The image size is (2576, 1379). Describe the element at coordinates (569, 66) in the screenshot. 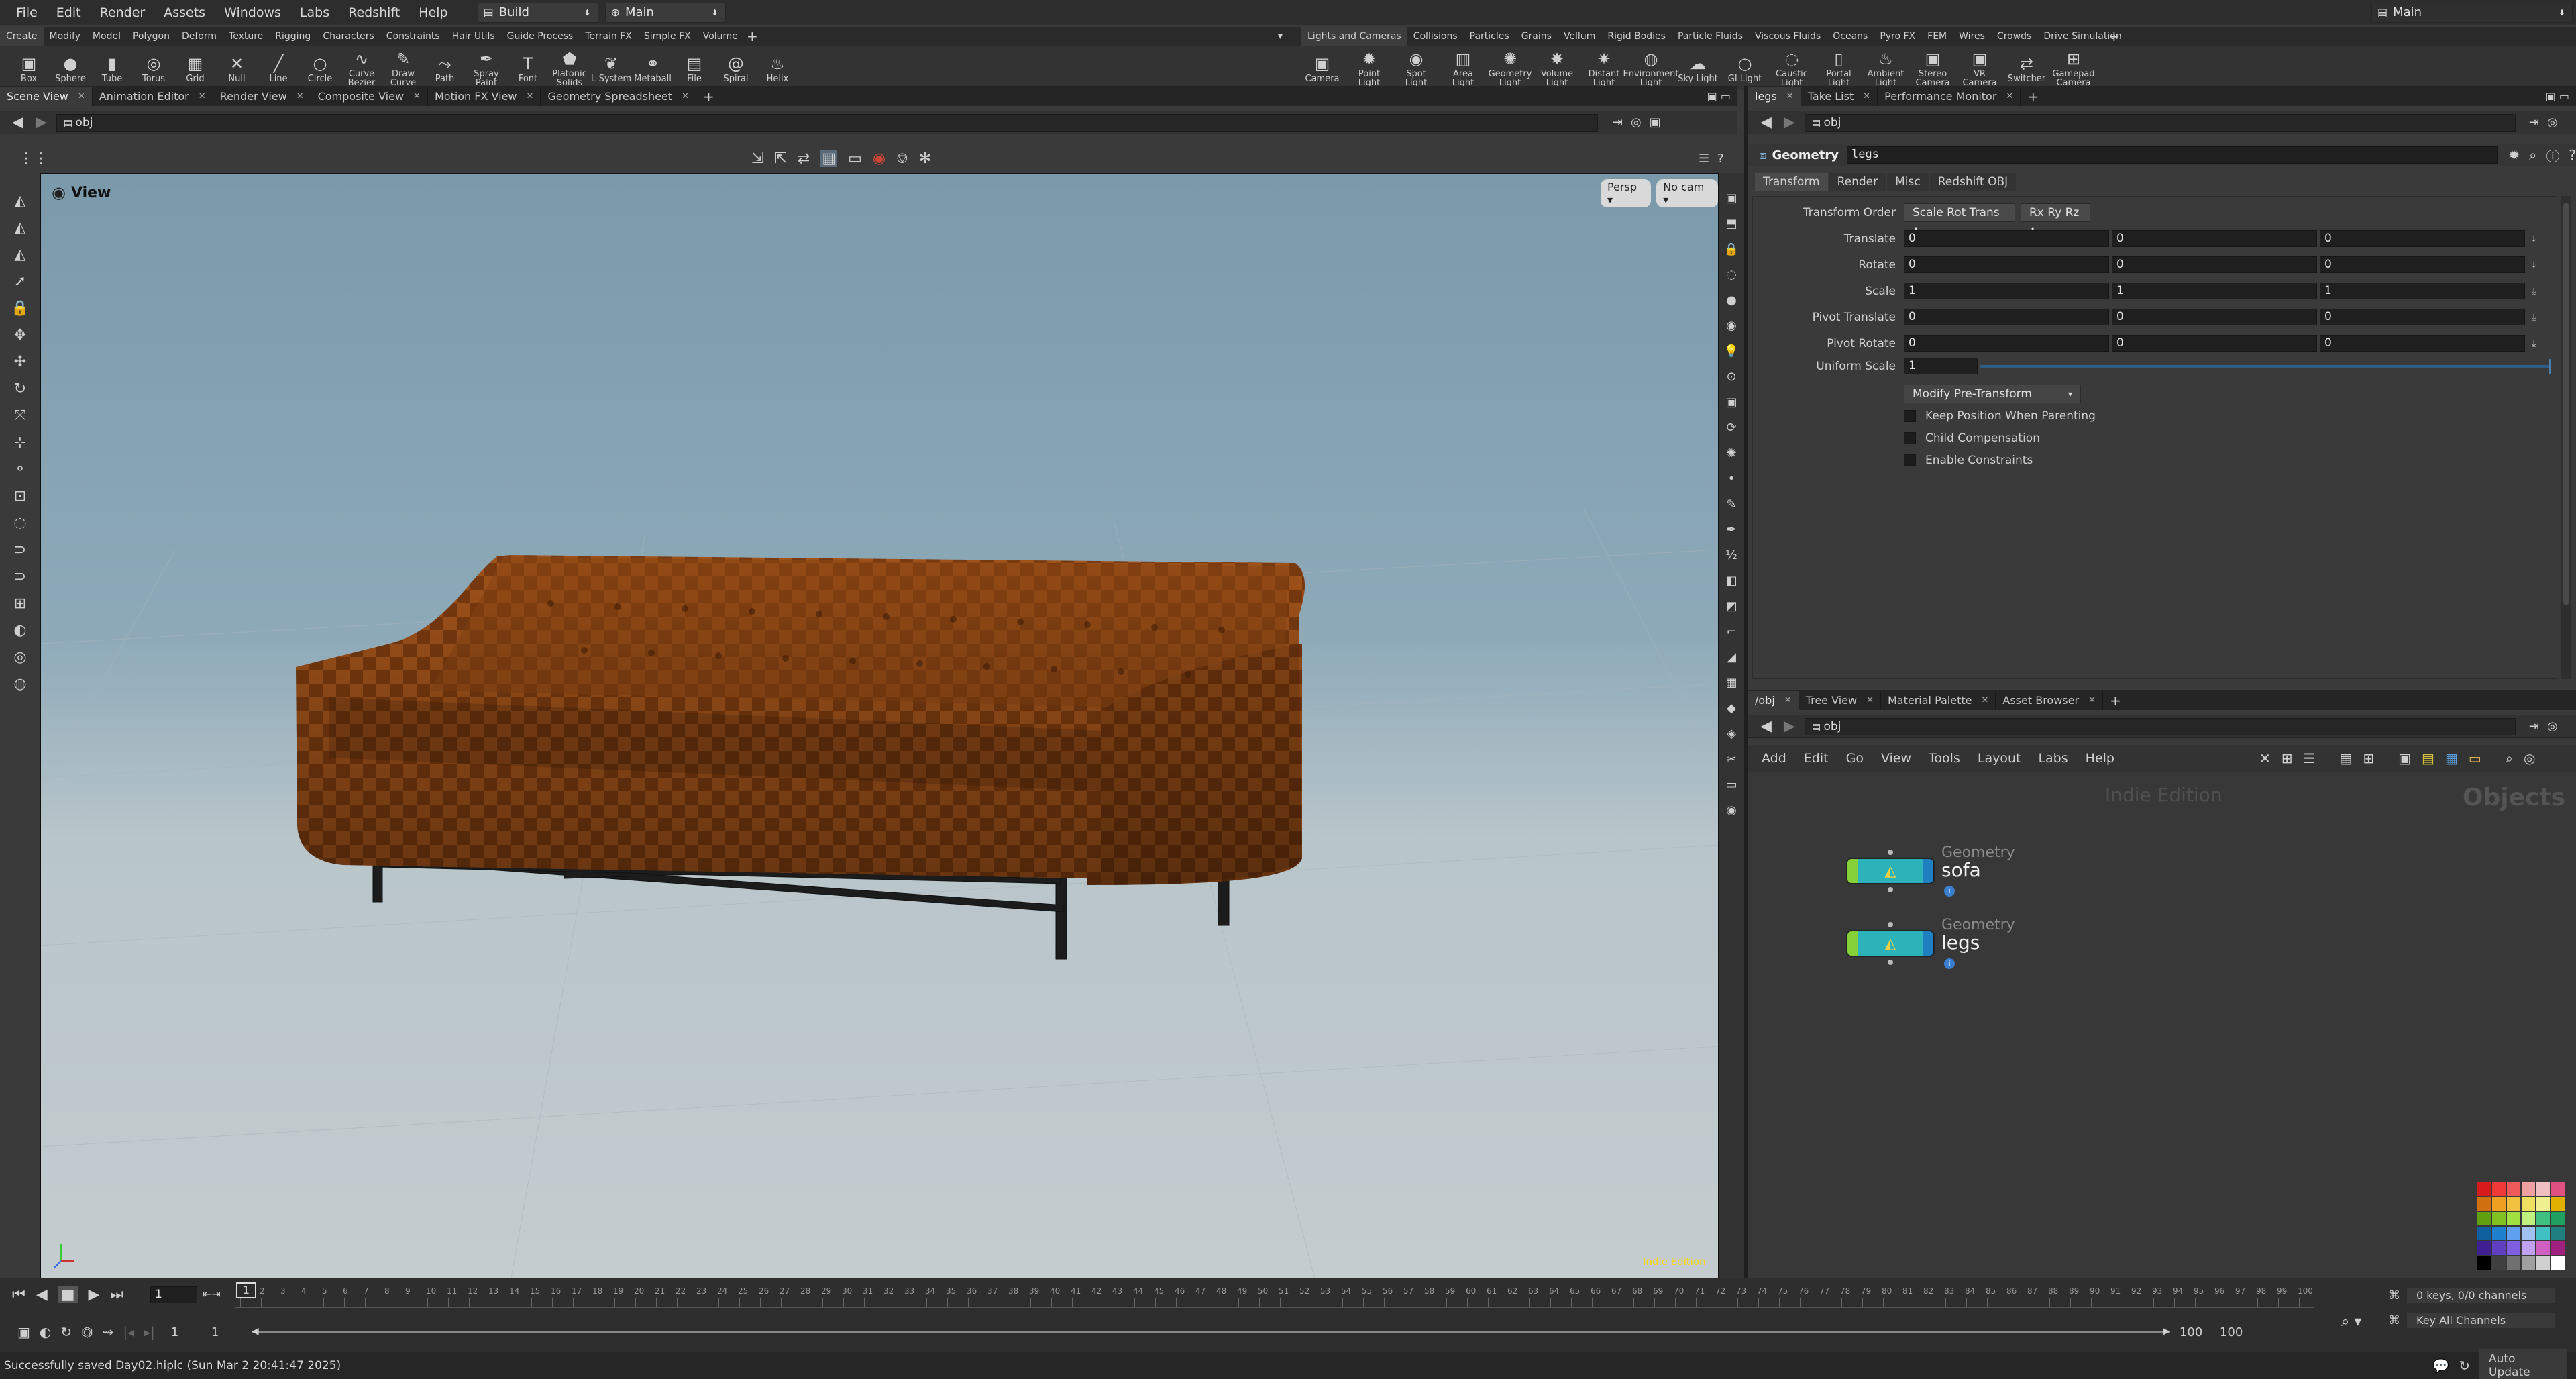

I see `tool-platonic-solids: ⬟ Platonic Solids` at that location.